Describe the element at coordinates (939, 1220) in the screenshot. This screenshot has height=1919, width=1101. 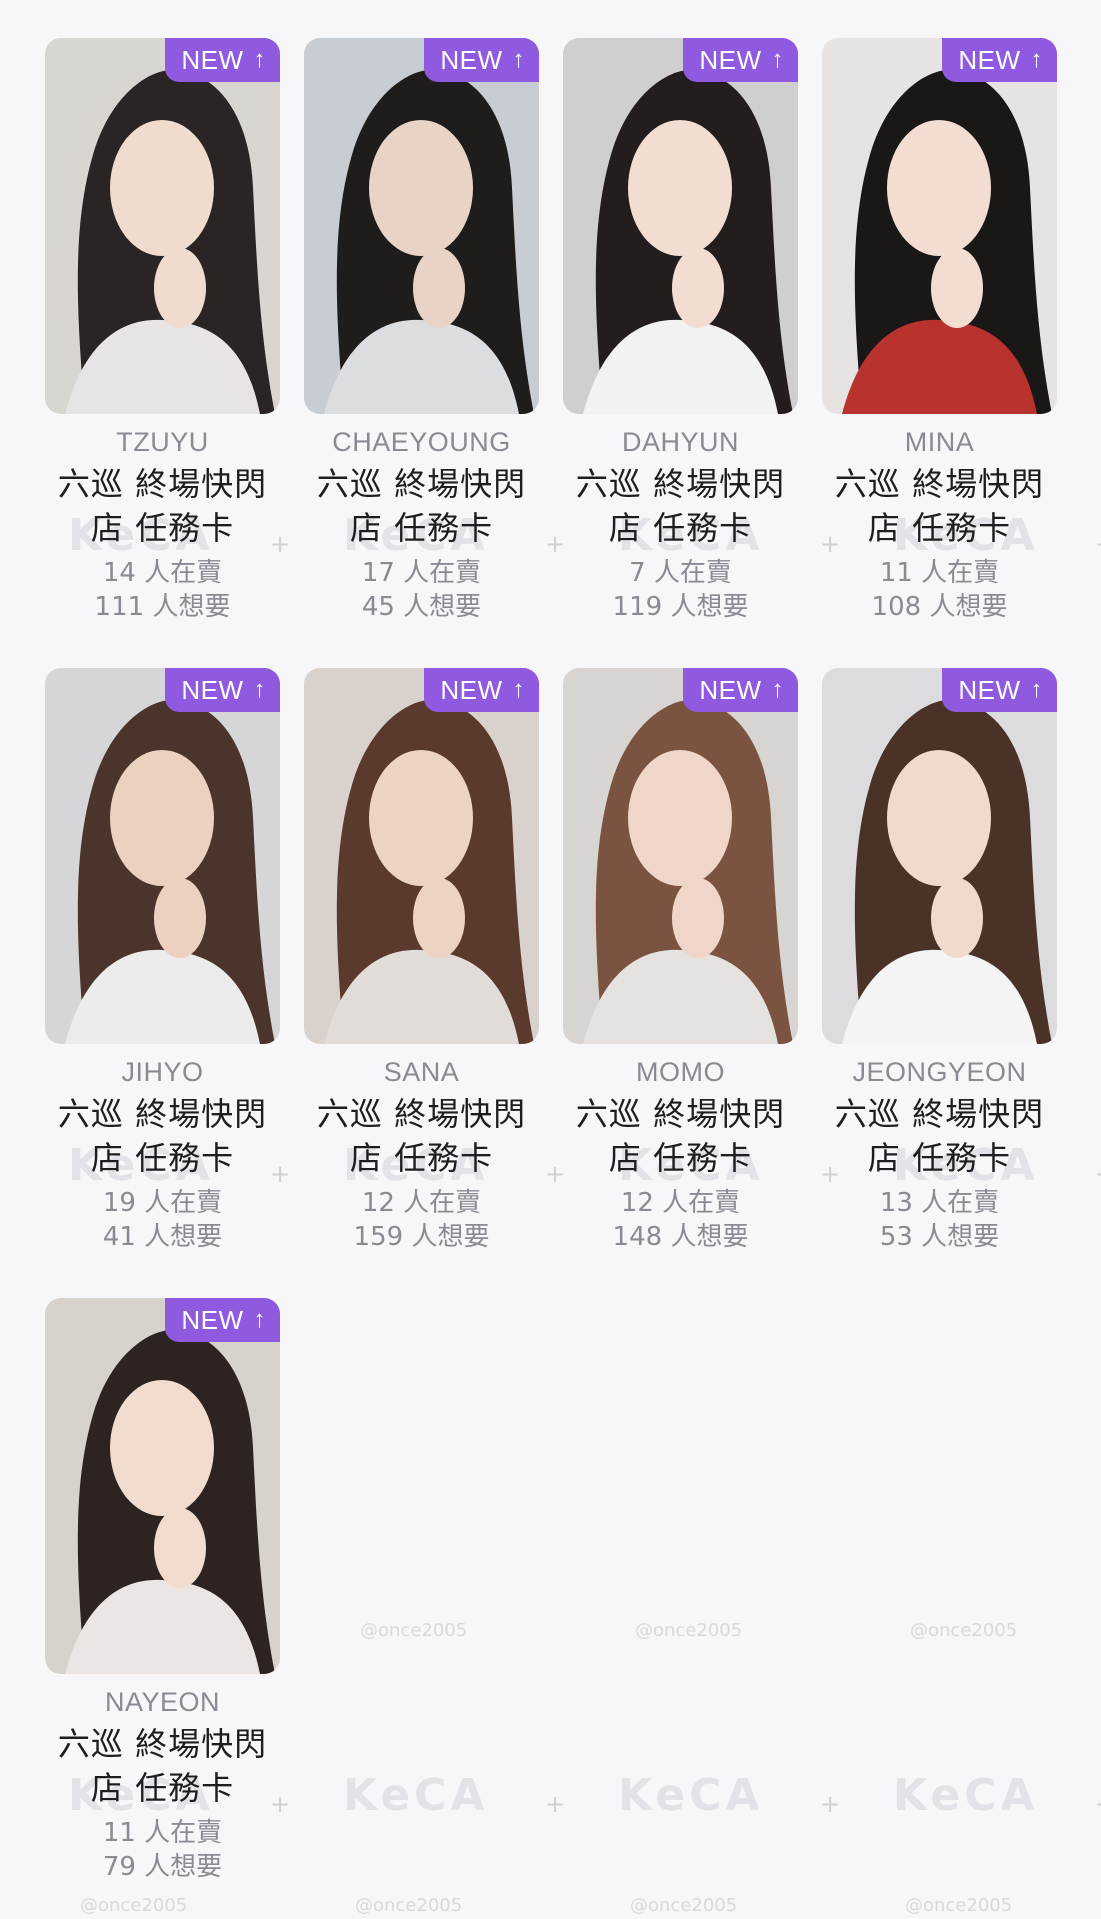
I see `card-stats: 13 人在賣 53 人想要` at that location.